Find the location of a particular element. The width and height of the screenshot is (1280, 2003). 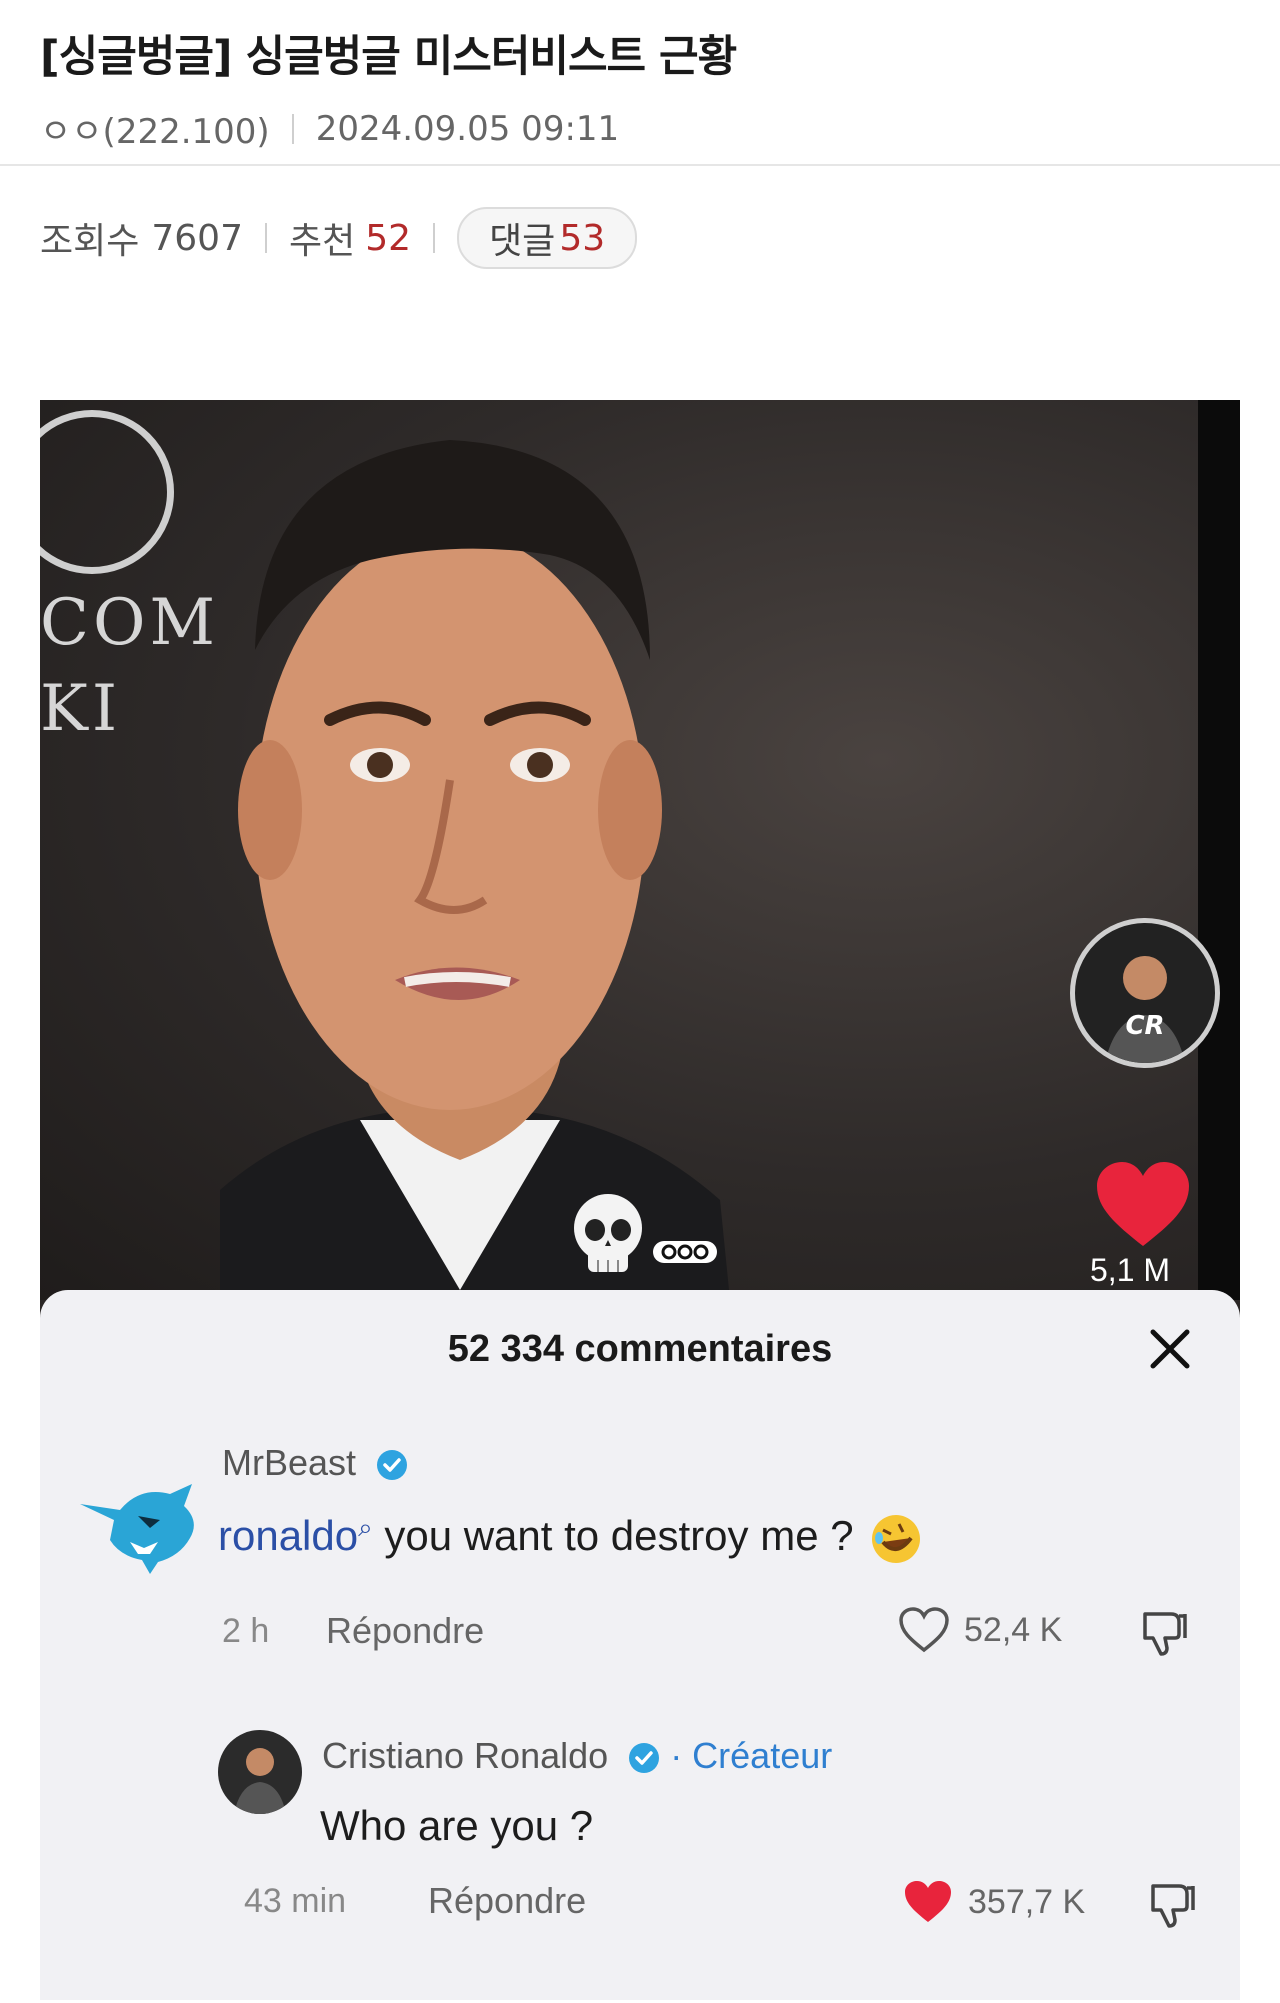

comment-text: ronaldo⌕ you want to destroy me ? is located at coordinates (570, 1539).